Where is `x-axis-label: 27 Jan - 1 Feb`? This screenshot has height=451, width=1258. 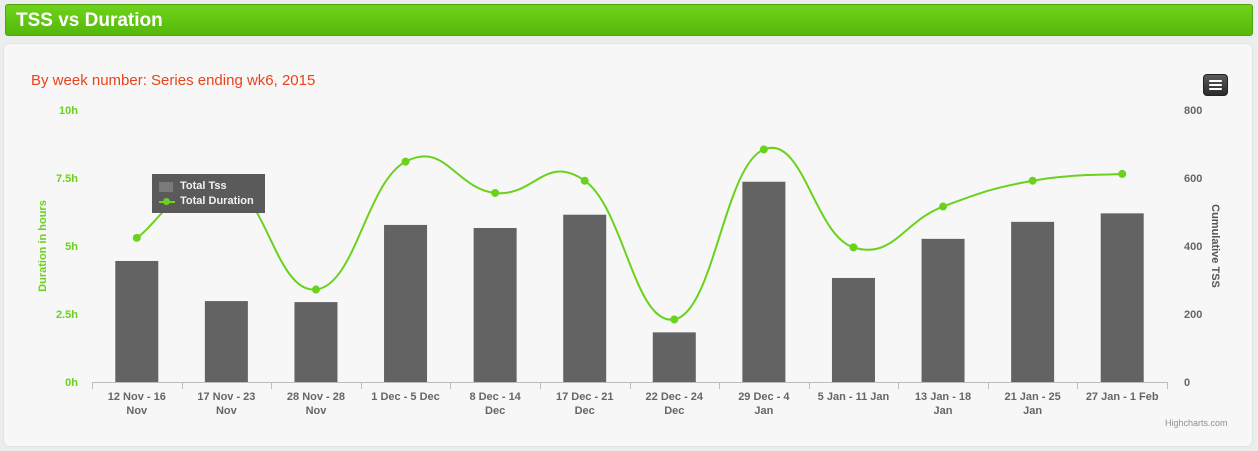 x-axis-label: 27 Jan - 1 Feb is located at coordinates (1122, 397).